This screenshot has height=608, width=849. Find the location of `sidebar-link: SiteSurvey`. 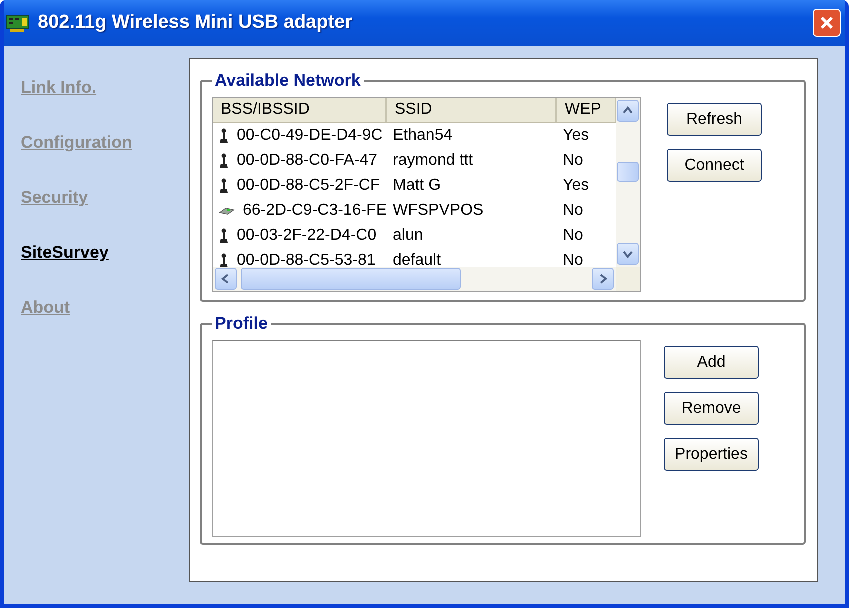

sidebar-link: SiteSurvey is located at coordinates (65, 252).